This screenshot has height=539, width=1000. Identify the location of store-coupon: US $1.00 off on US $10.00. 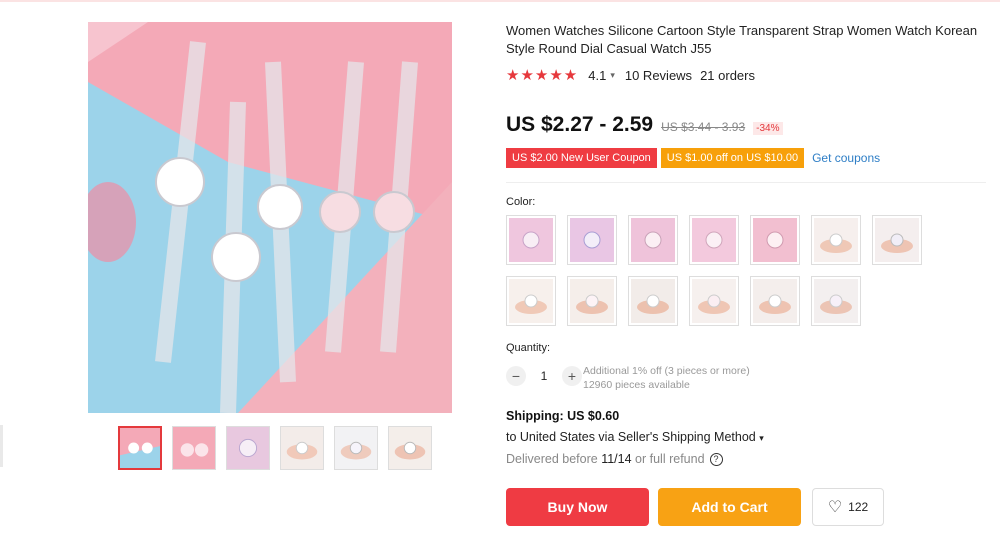
(732, 158).